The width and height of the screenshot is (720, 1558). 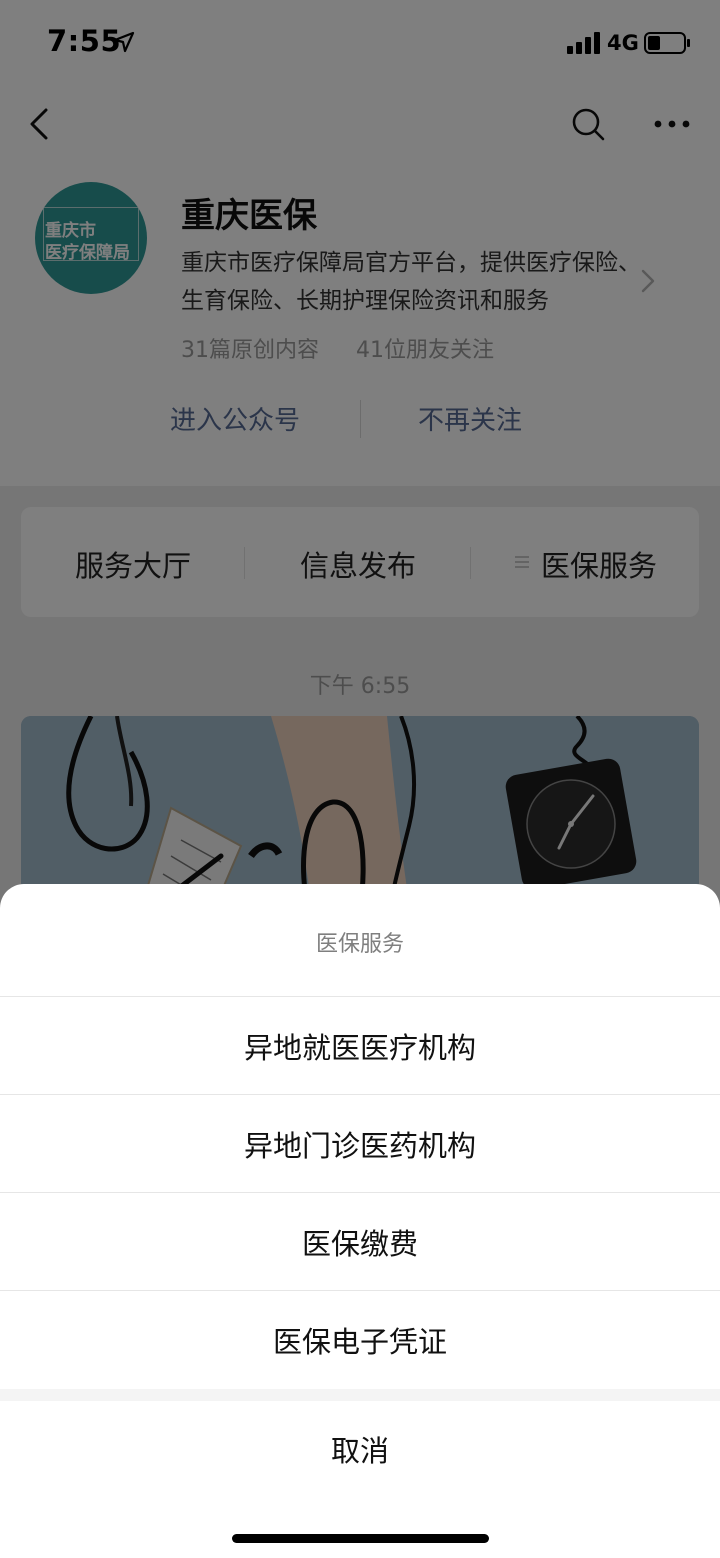 I want to click on option-insurance-payment: 医保缴费, so click(x=360, y=1241).